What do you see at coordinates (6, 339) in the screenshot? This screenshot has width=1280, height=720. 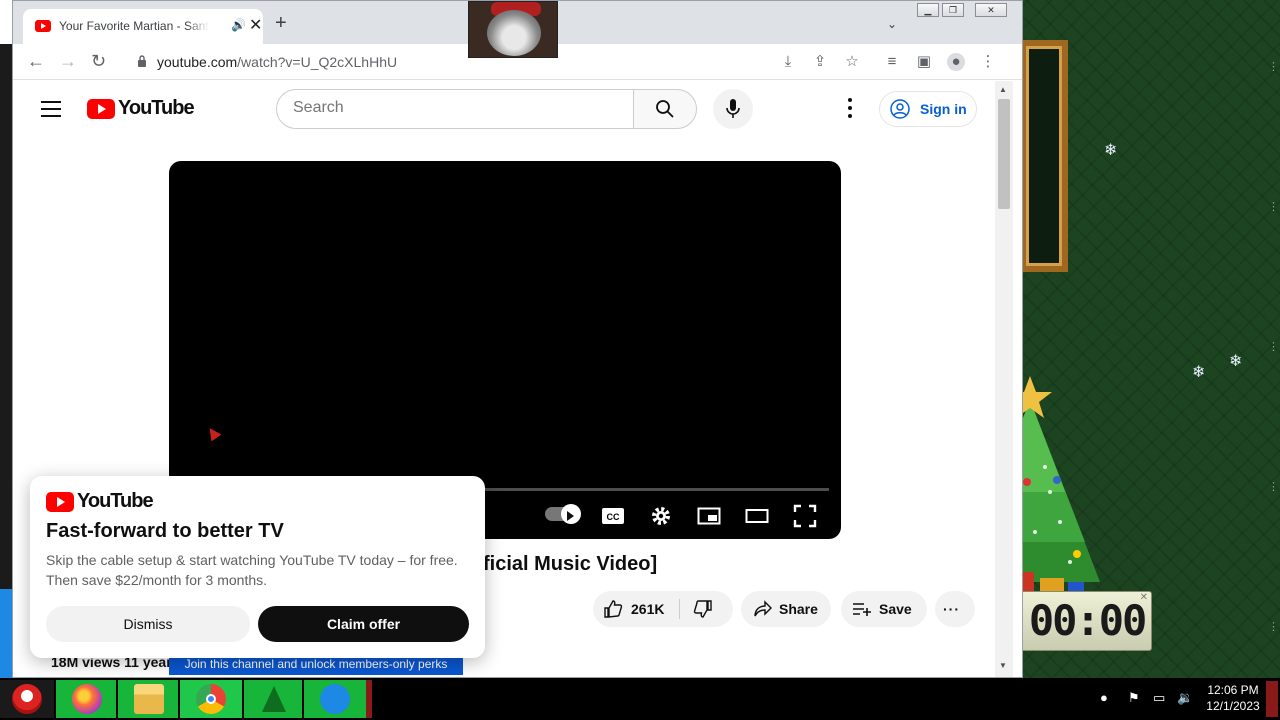 I see `left-edge-strip` at bounding box center [6, 339].